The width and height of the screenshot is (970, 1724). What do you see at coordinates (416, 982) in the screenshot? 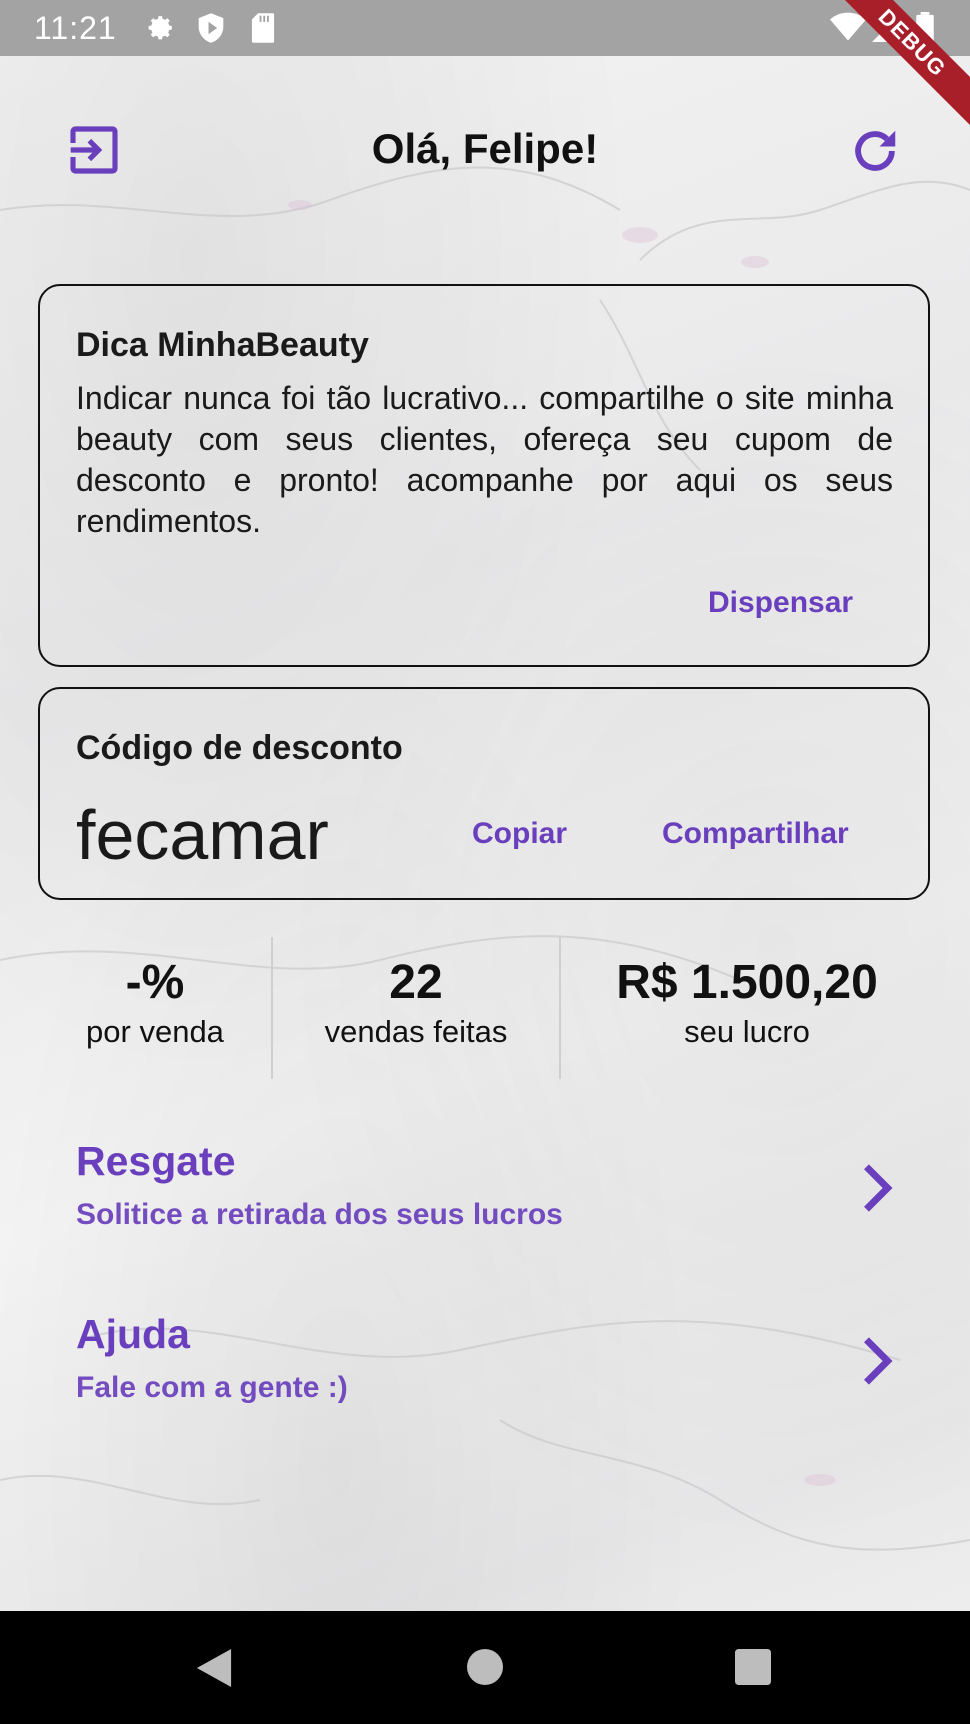
I see `stat-value: 22` at bounding box center [416, 982].